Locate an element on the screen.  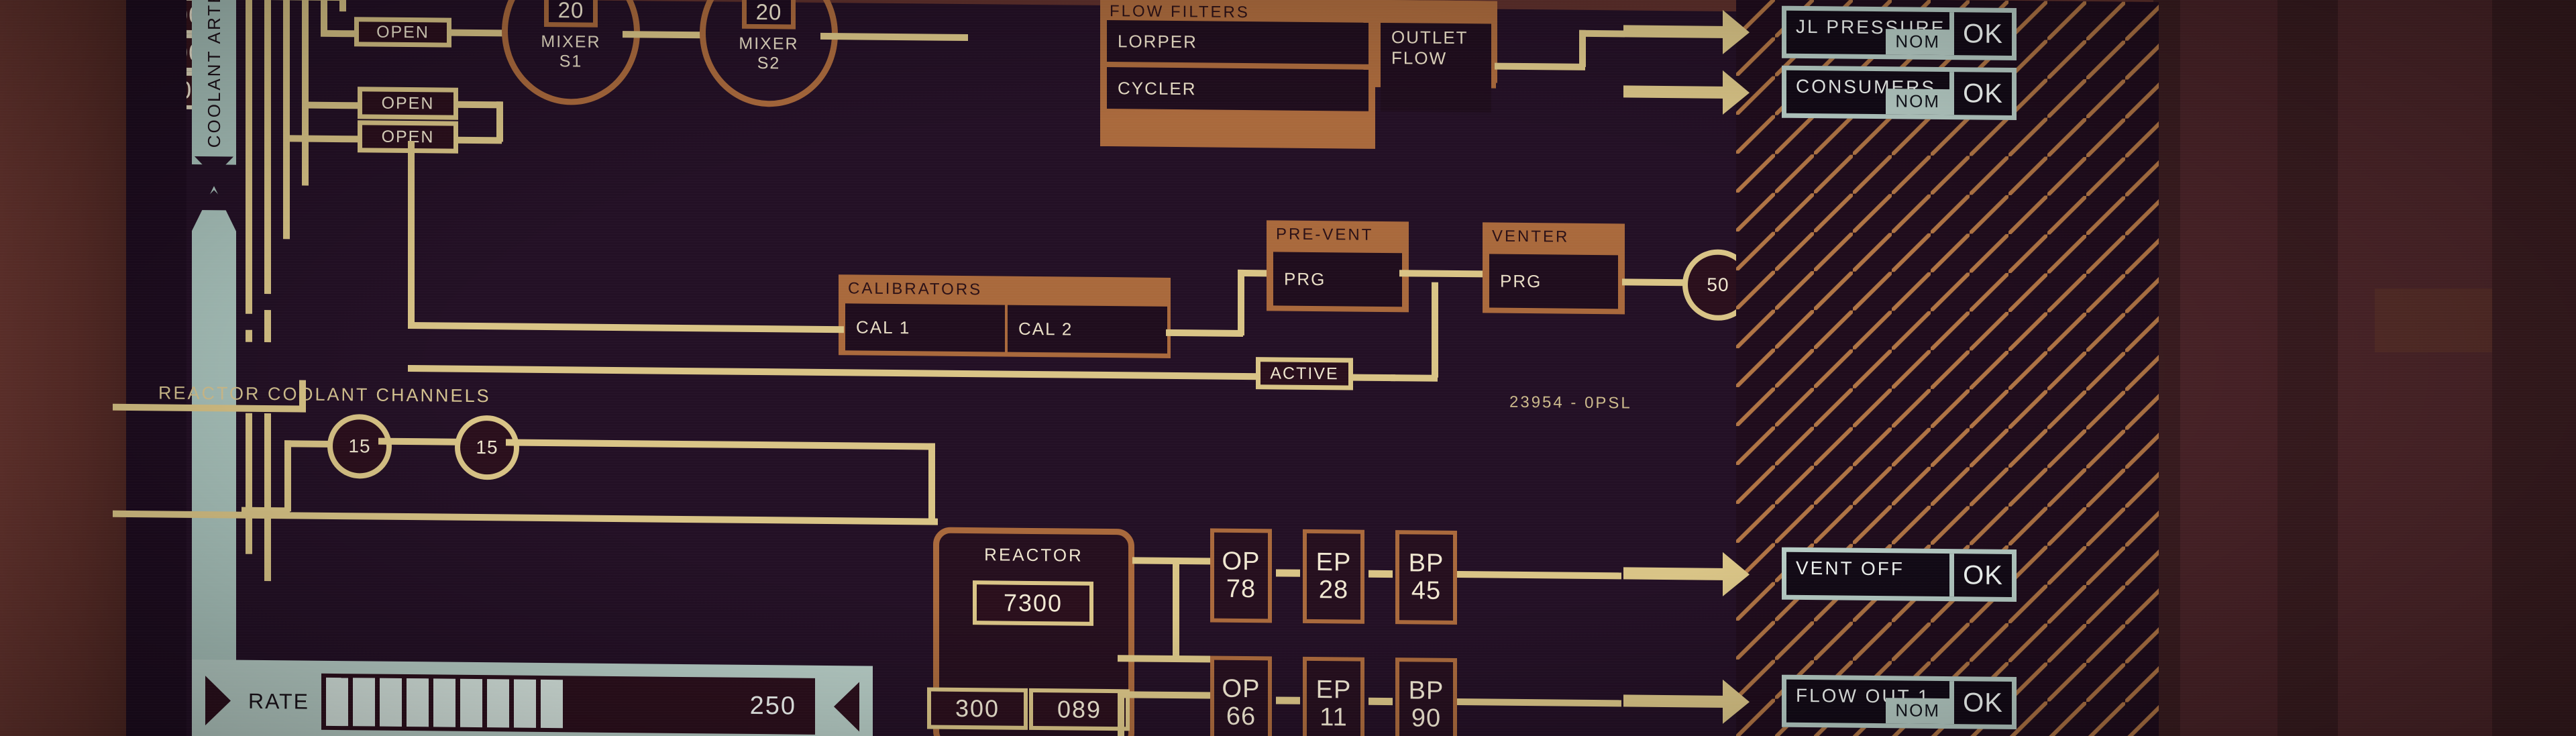
wire-valve1-in is located at coordinates (339, 34).